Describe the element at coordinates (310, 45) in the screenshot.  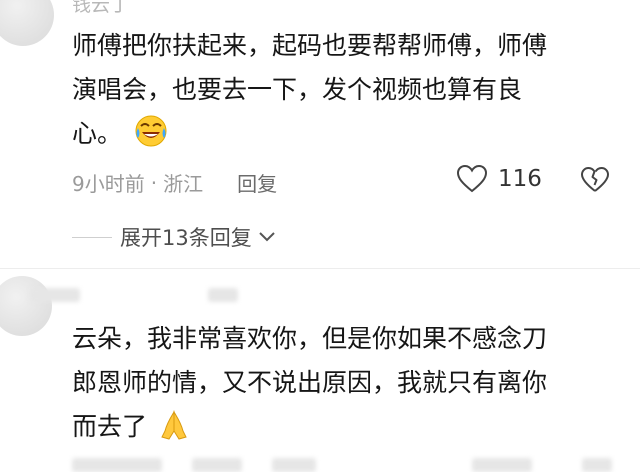
I see `comment-line: 师傅把你扶起来，起码也要帮帮师傅，师傅` at that location.